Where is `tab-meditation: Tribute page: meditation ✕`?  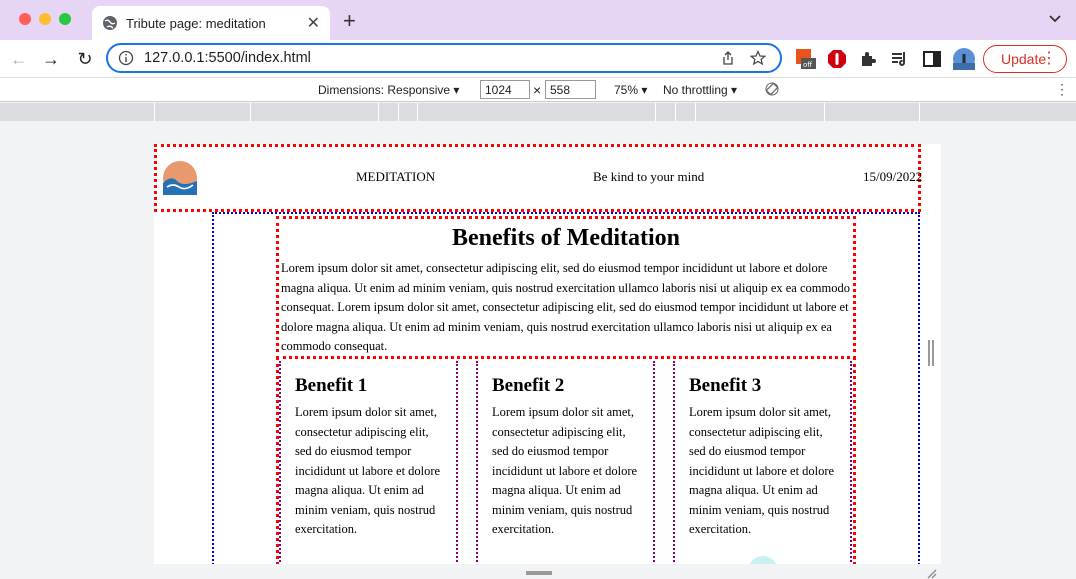
tab-meditation: Tribute page: meditation ✕ is located at coordinates (211, 23).